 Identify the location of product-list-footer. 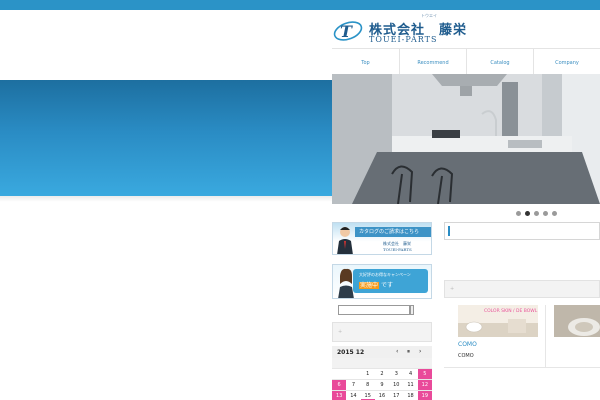
(522, 373).